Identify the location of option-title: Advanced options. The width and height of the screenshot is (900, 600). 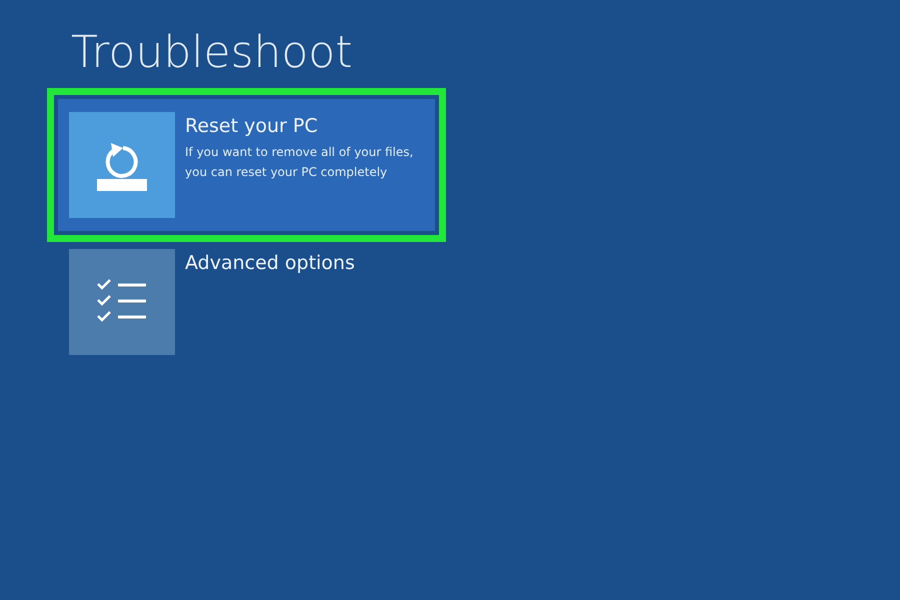
(270, 263).